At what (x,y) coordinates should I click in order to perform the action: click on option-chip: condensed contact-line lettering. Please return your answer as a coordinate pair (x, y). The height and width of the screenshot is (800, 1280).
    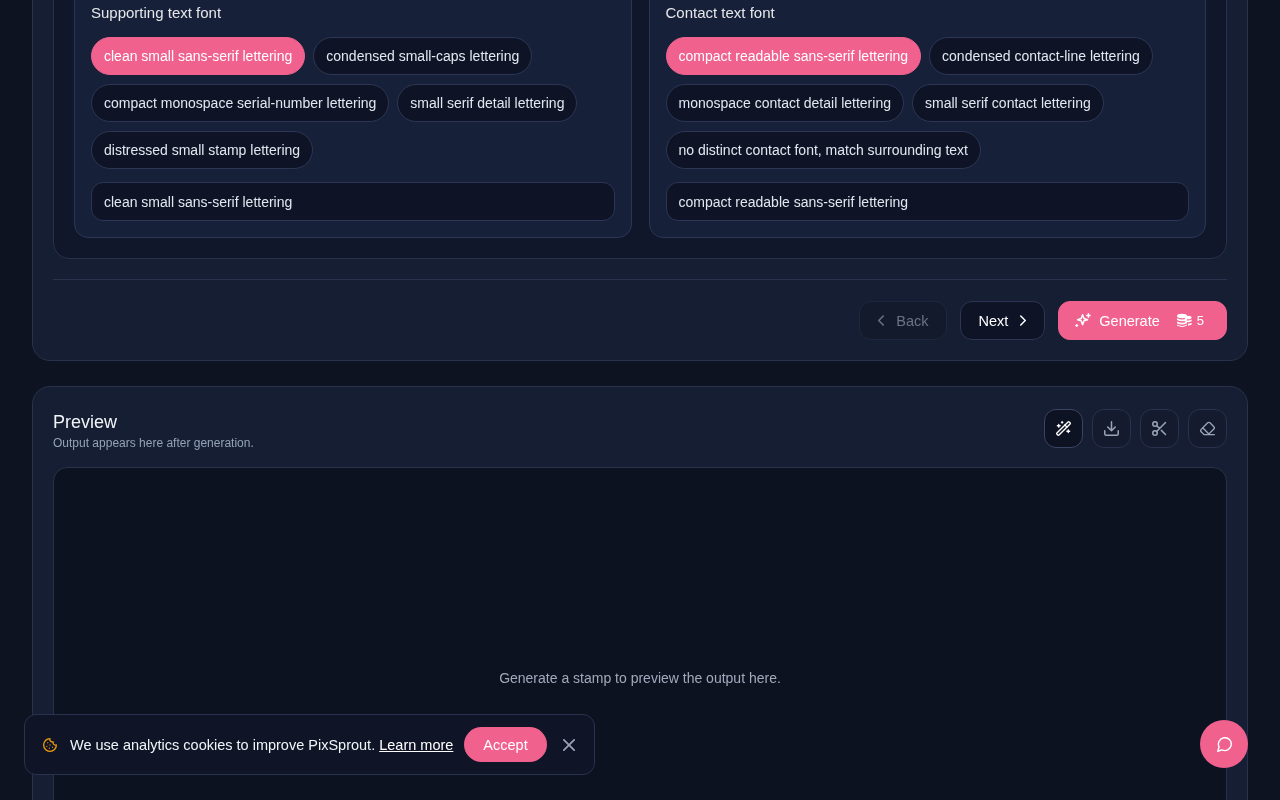
    Looking at the image, I should click on (1041, 56).